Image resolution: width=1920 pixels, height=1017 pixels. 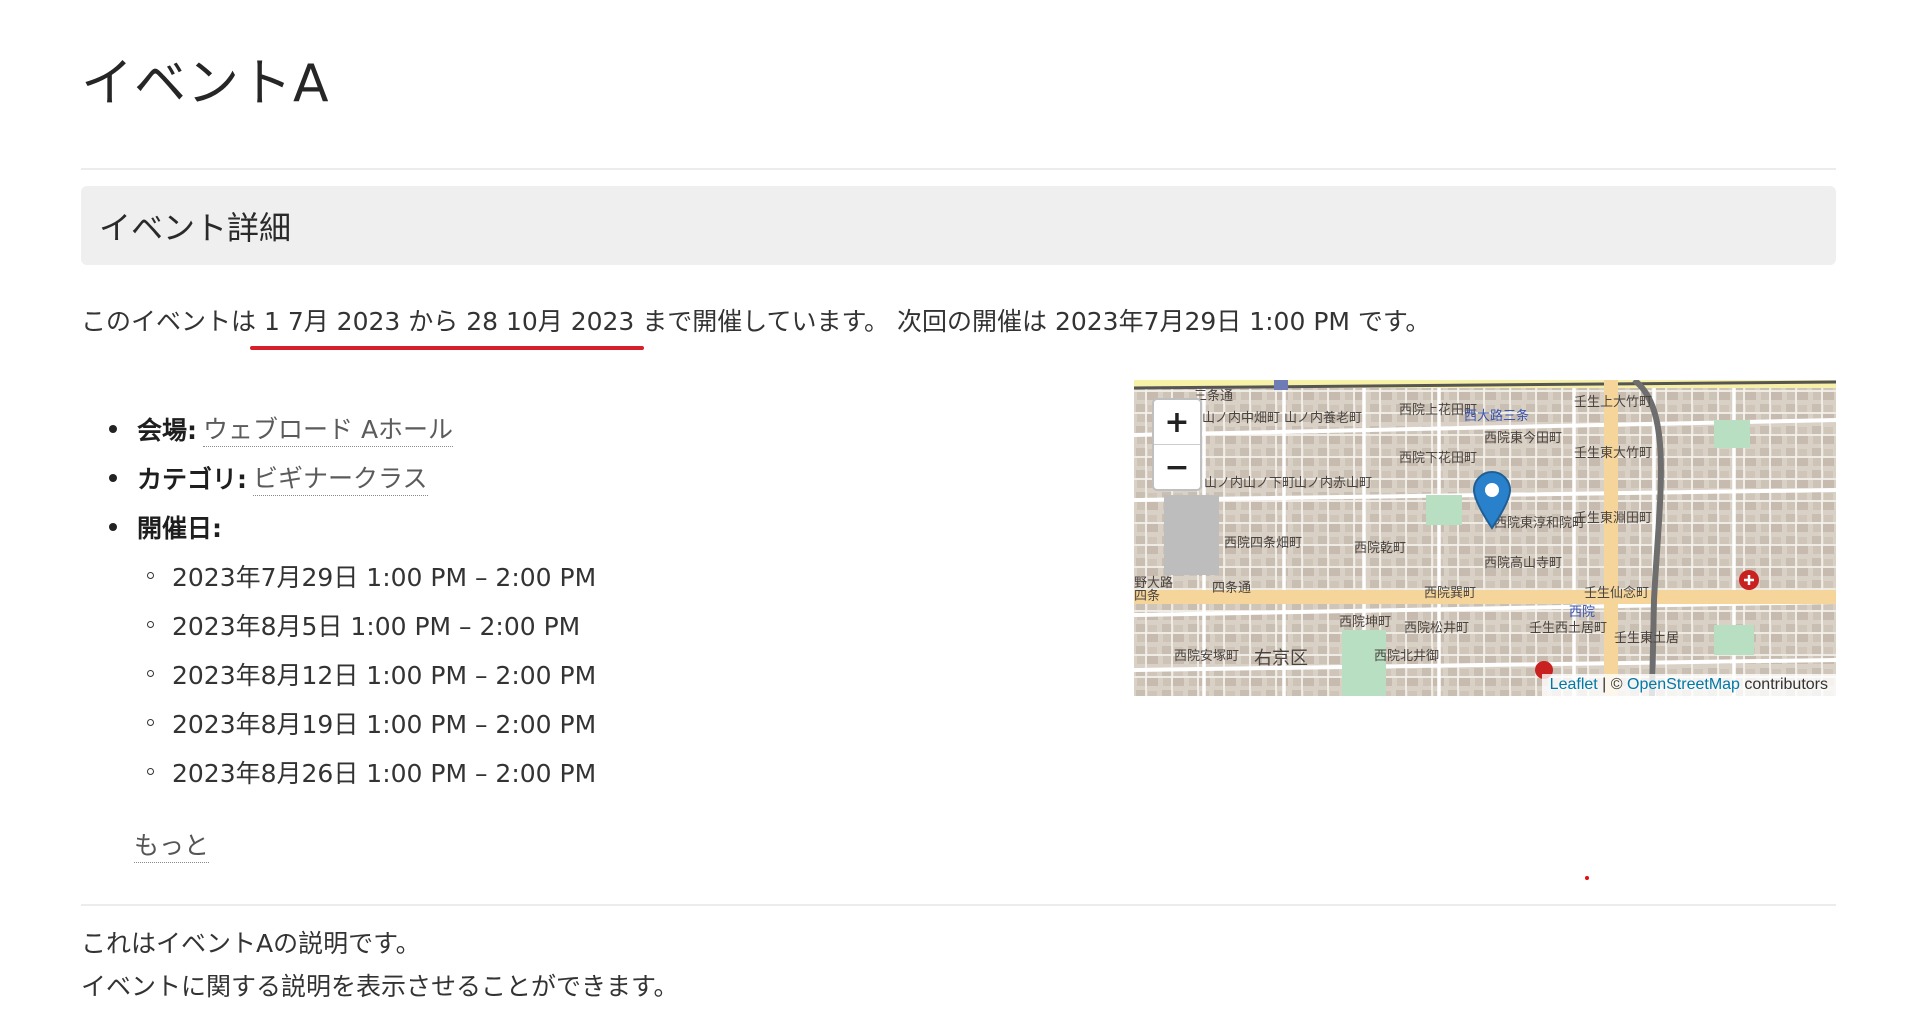 What do you see at coordinates (1365, 622) in the screenshot?
I see `map-label: 西院坤町` at bounding box center [1365, 622].